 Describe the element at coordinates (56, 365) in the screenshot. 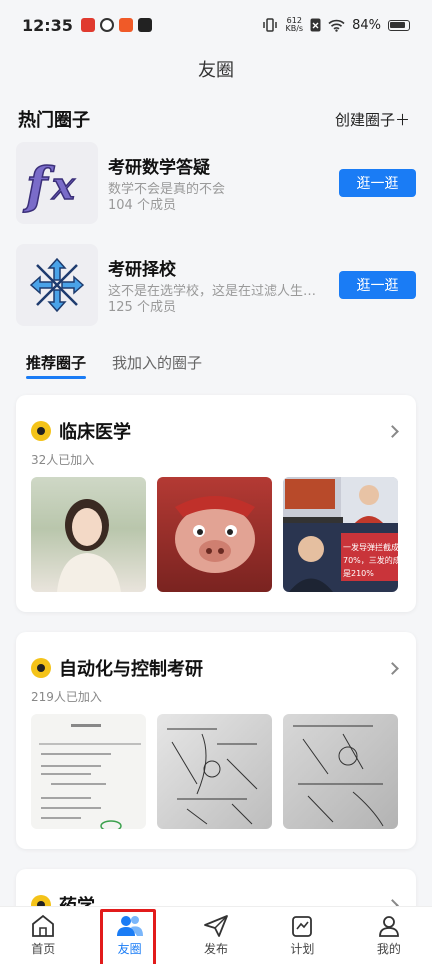

I see `tab-recommended: 推荐圈子` at that location.